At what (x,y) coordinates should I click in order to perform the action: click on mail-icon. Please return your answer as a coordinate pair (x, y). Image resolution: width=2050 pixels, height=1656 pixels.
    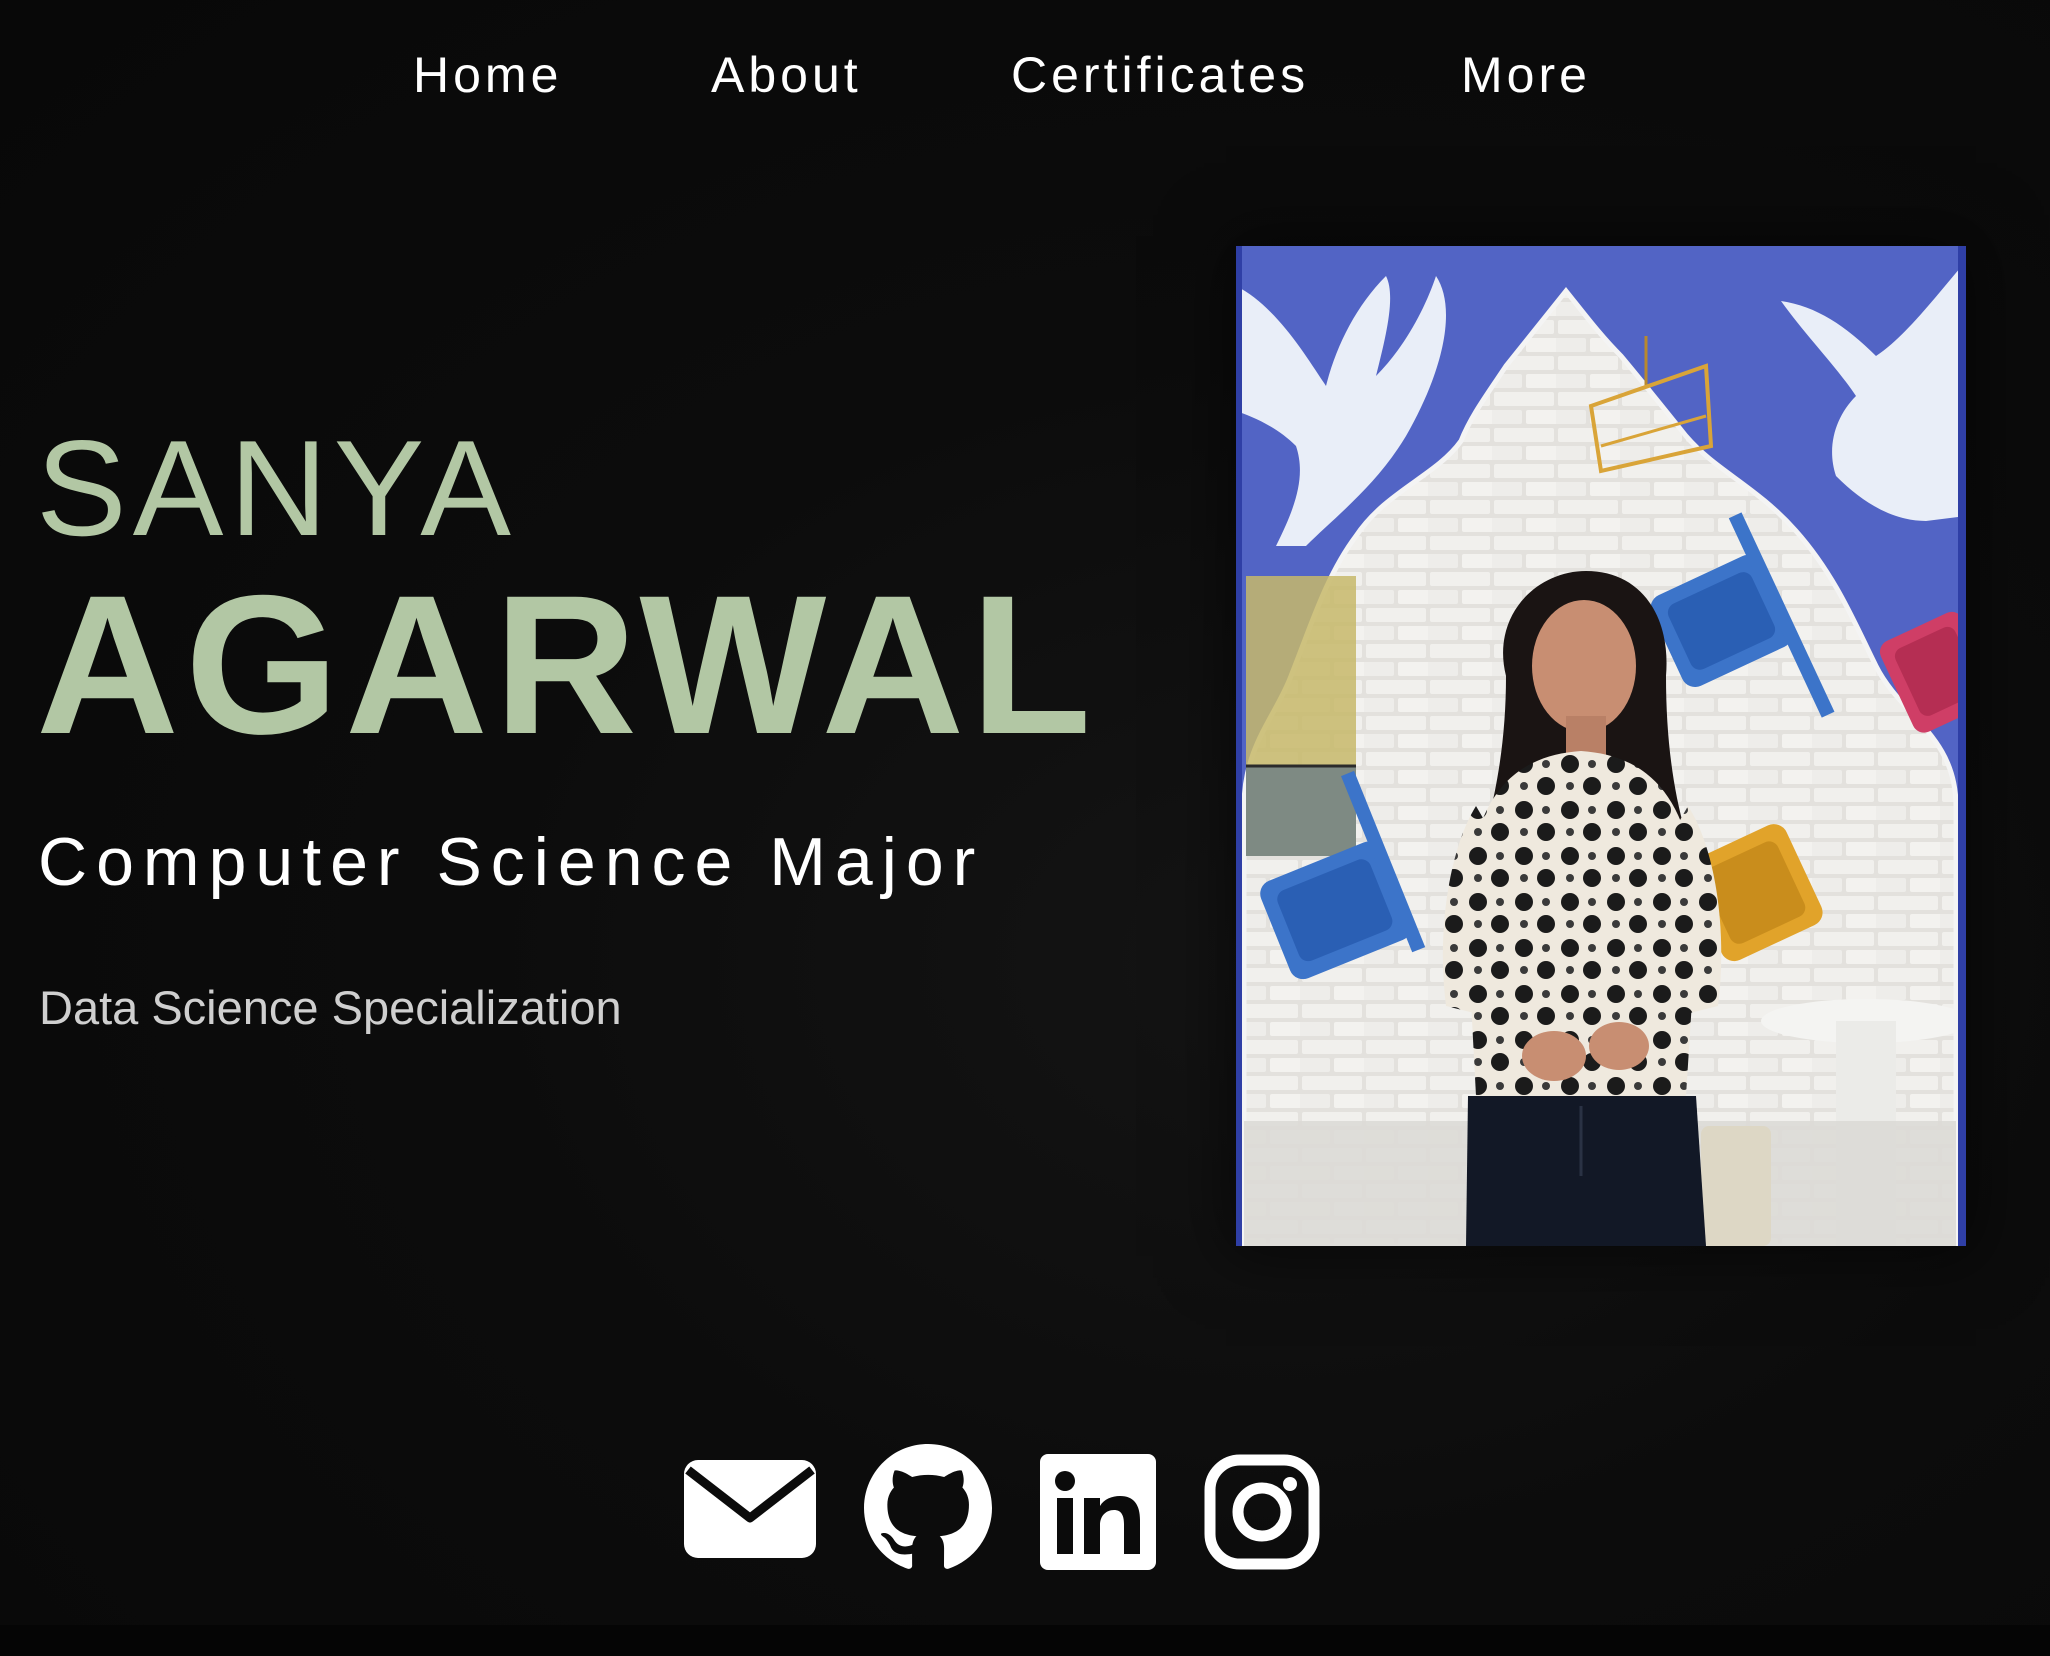
    Looking at the image, I should click on (750, 1511).